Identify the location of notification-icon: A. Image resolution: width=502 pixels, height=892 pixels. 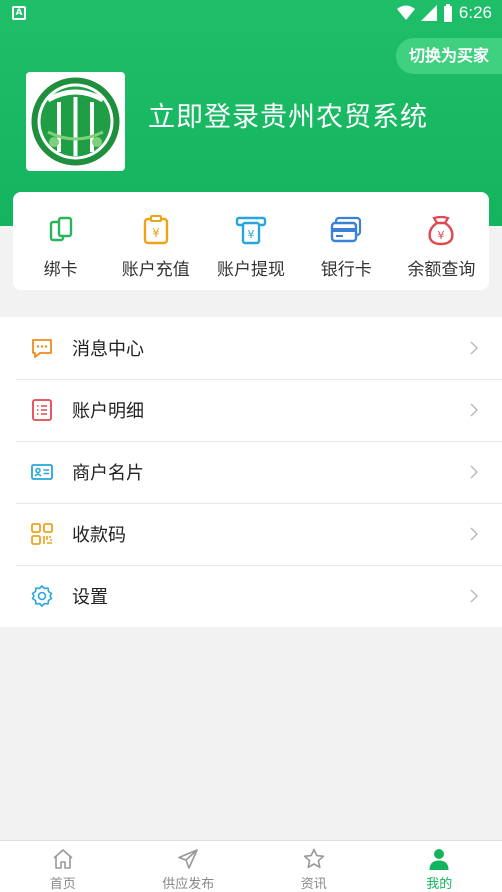
(19, 13).